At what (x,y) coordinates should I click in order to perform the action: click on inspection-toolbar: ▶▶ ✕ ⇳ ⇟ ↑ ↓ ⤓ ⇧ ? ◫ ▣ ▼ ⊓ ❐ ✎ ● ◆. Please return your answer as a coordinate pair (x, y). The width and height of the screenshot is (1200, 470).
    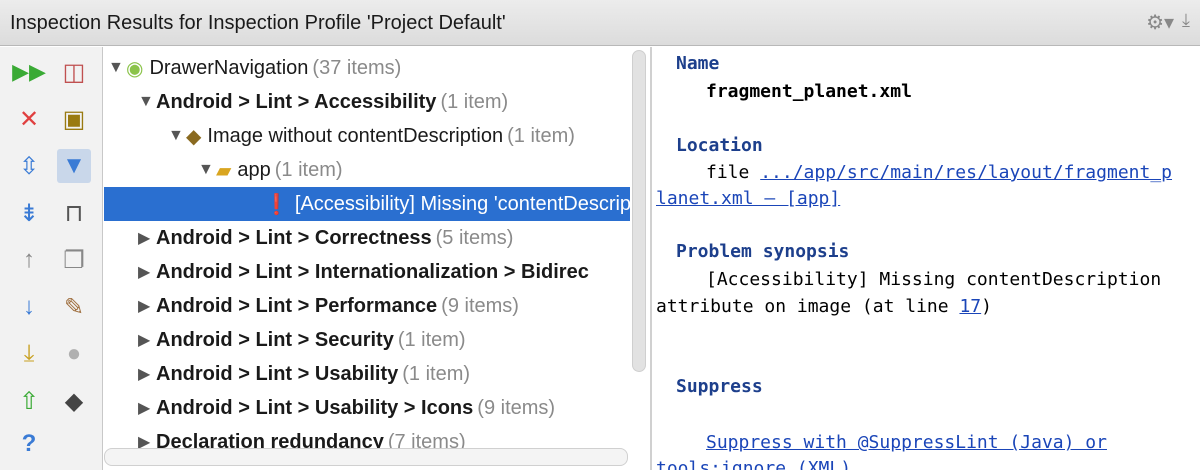
    Looking at the image, I should click on (51, 258).